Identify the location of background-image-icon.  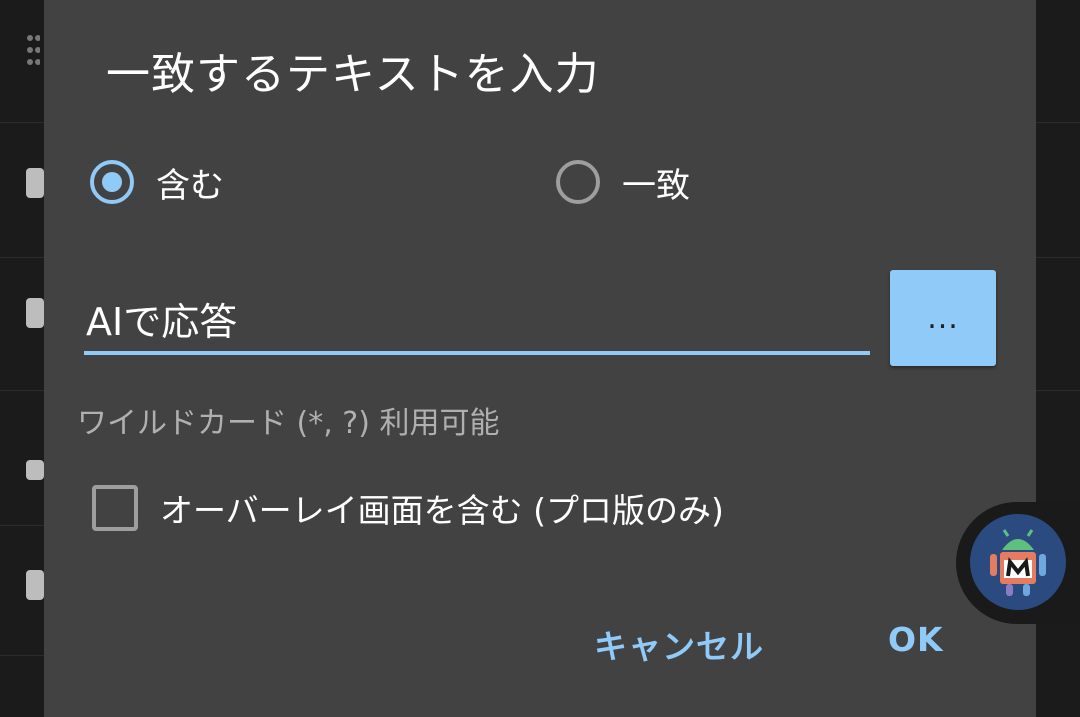
(35, 183).